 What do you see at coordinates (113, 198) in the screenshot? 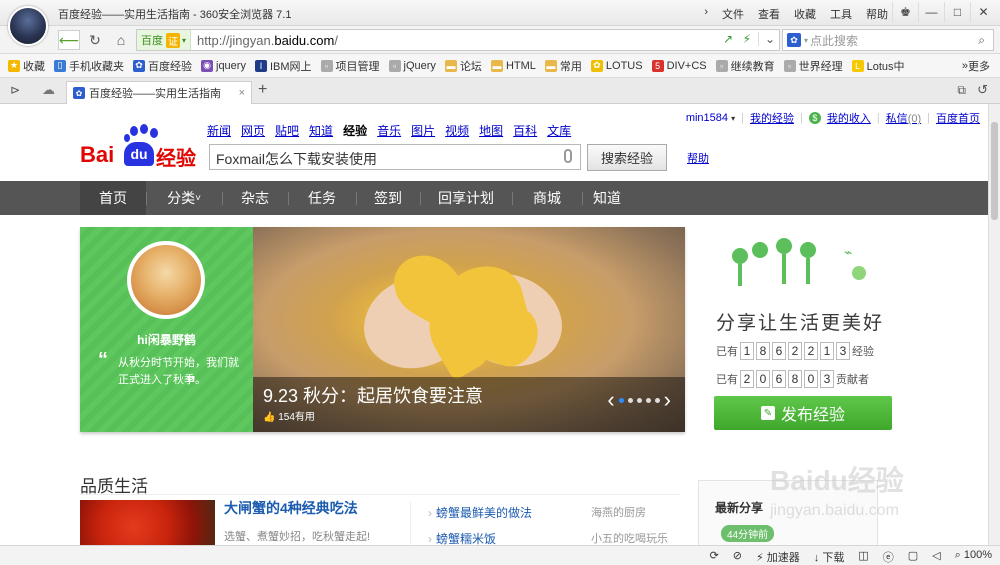
I see `nav-item: 首页` at bounding box center [113, 198].